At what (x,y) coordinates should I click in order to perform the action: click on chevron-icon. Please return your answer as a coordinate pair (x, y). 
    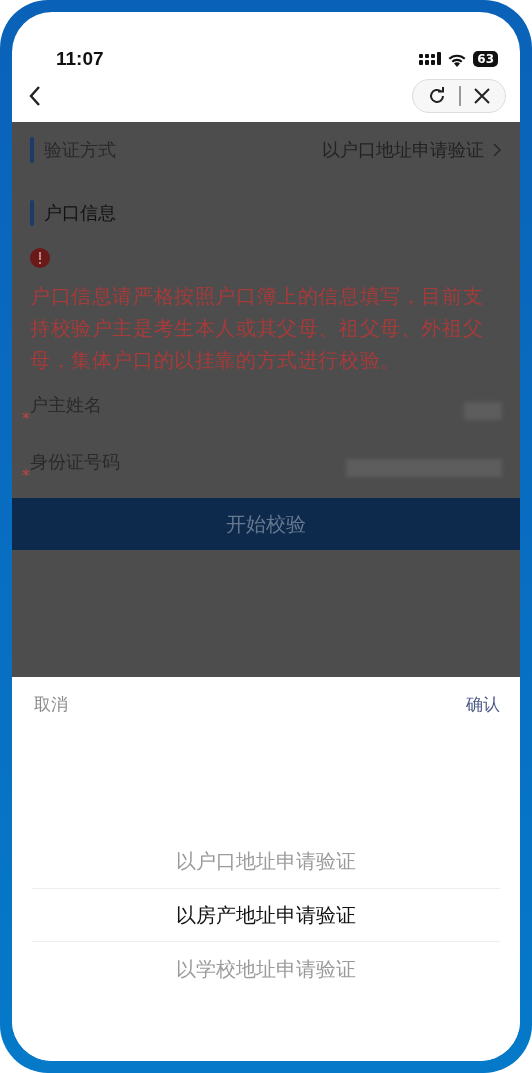
    Looking at the image, I should click on (497, 150).